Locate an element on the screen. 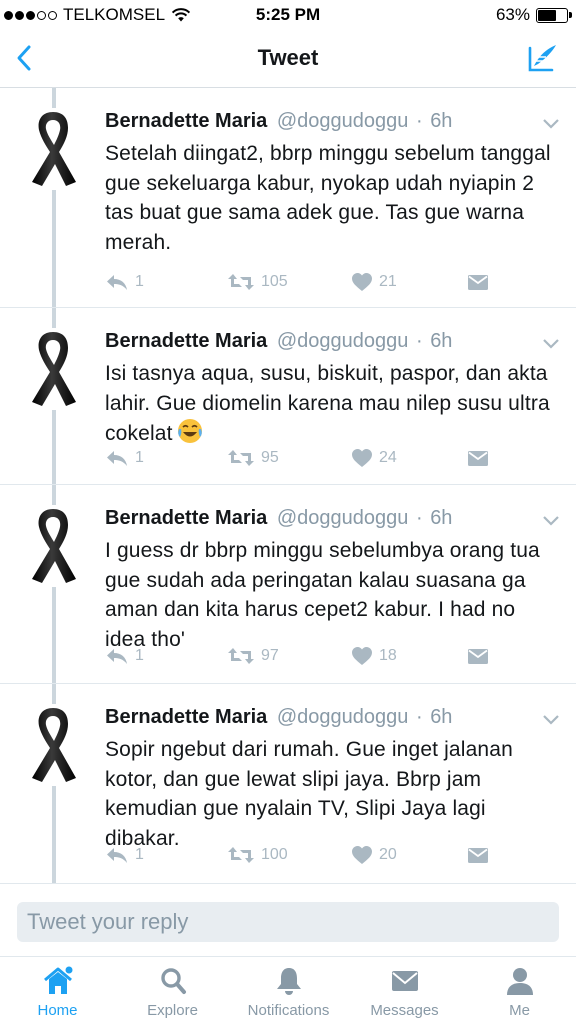  tab-home: Home is located at coordinates (57, 990).